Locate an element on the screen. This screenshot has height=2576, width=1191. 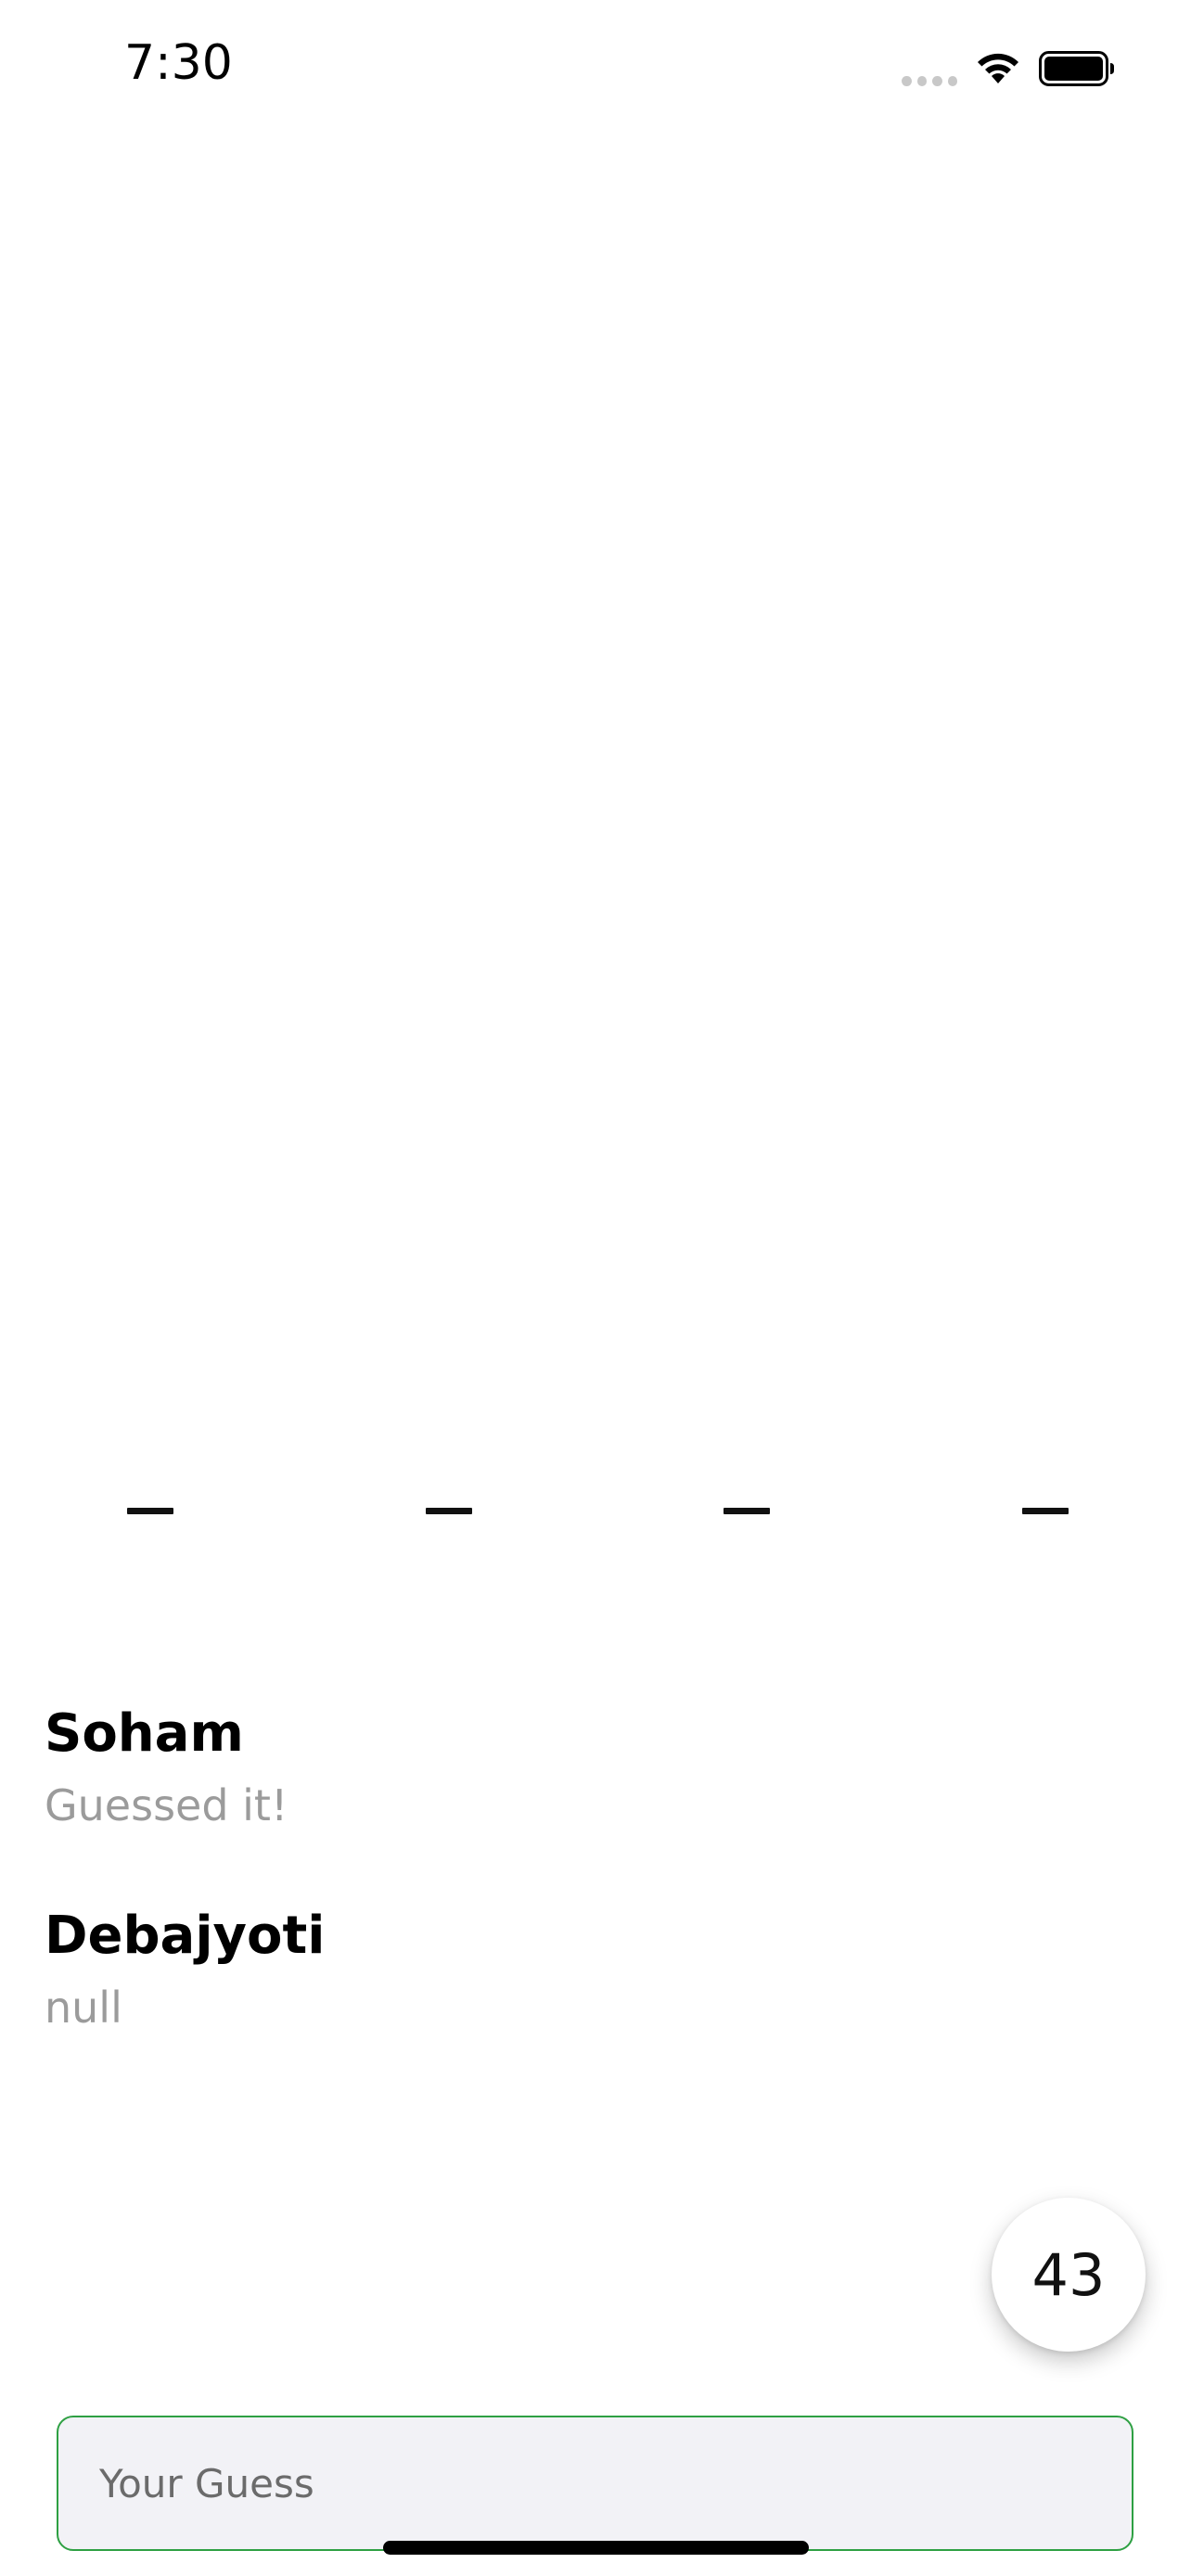
player-item: Soham Guessed it! is located at coordinates (597, 1798).